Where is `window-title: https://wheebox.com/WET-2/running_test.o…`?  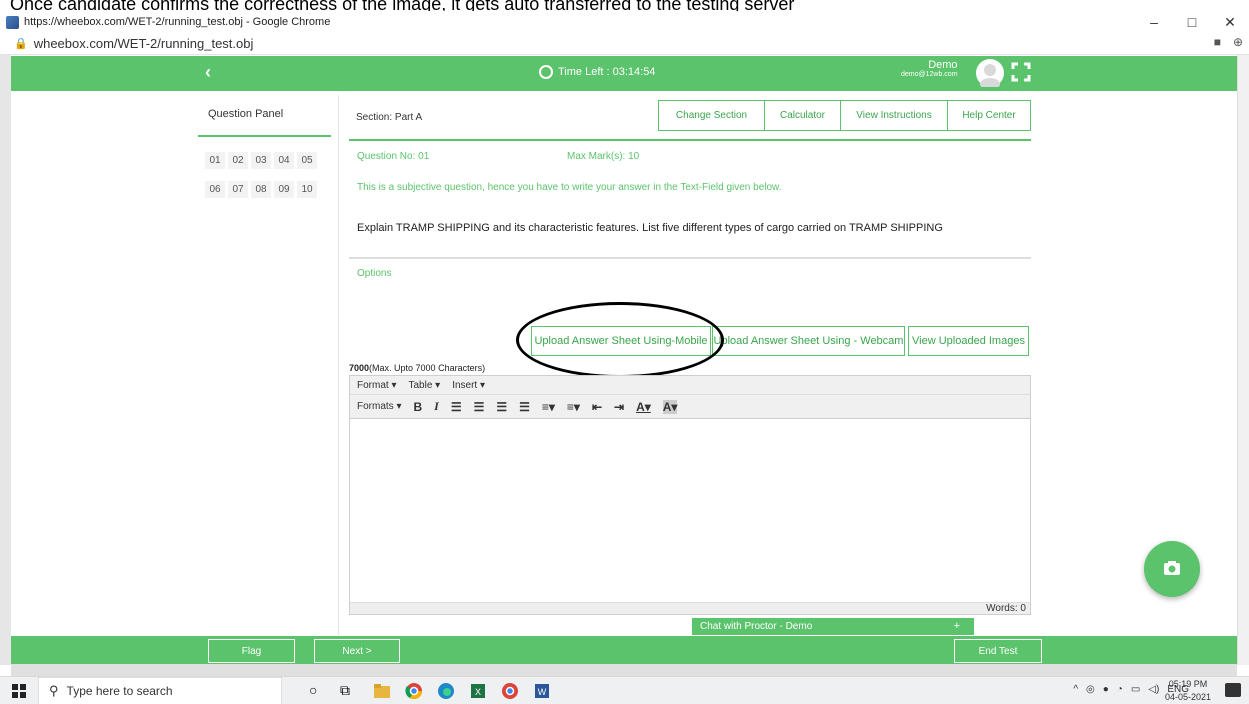 window-title: https://wheebox.com/WET-2/running_test.o… is located at coordinates (177, 22).